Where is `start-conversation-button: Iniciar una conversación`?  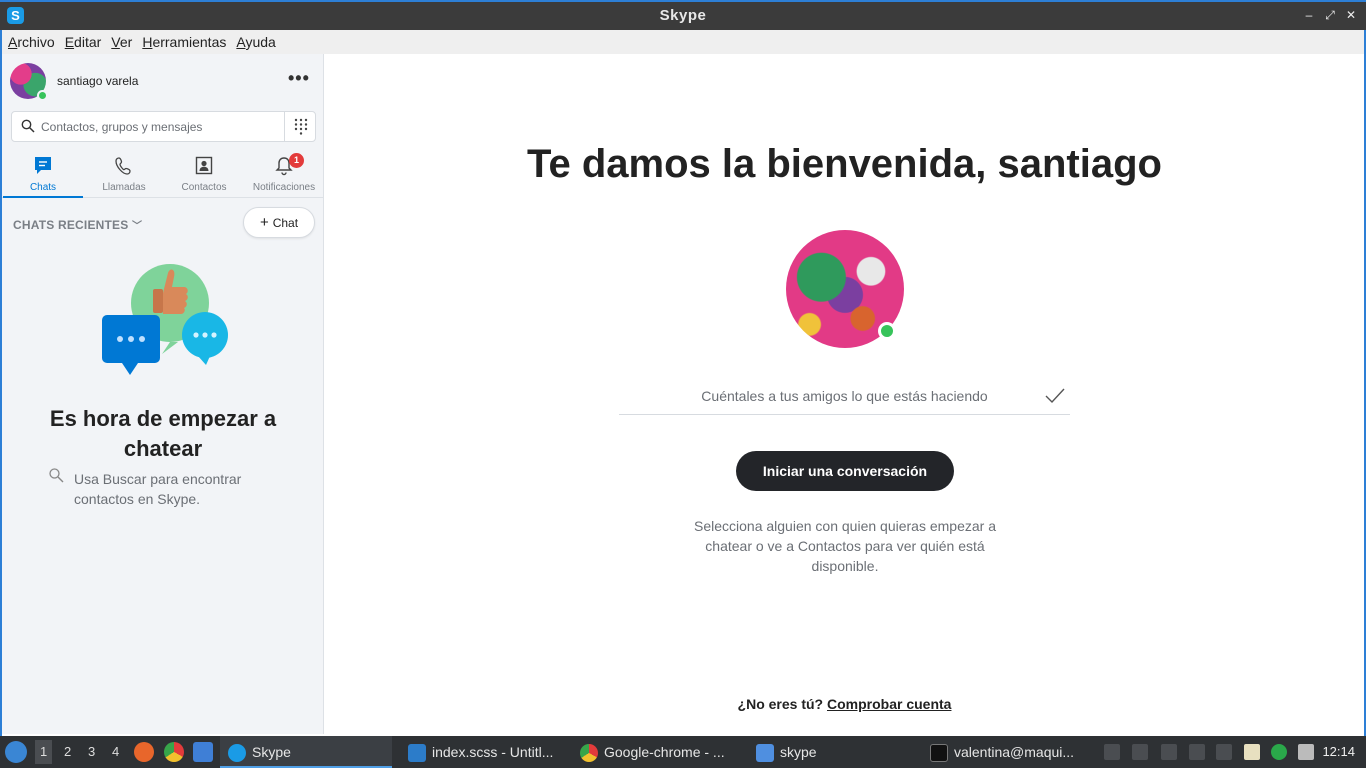
start-conversation-button: Iniciar una conversación is located at coordinates (845, 471).